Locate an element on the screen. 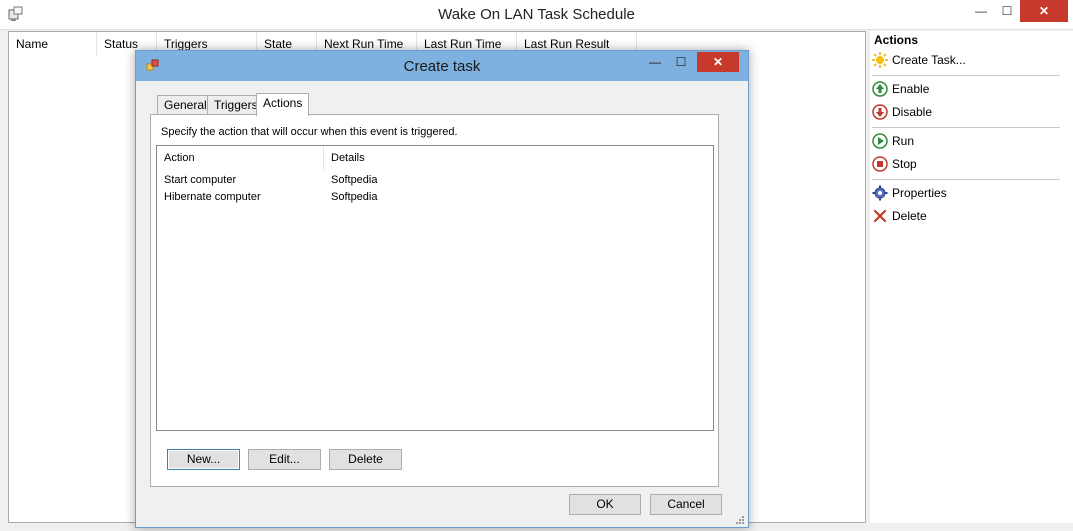  main-title-bar: Wake On LAN Task Schedule — ☐ ✕ is located at coordinates (536, 15).